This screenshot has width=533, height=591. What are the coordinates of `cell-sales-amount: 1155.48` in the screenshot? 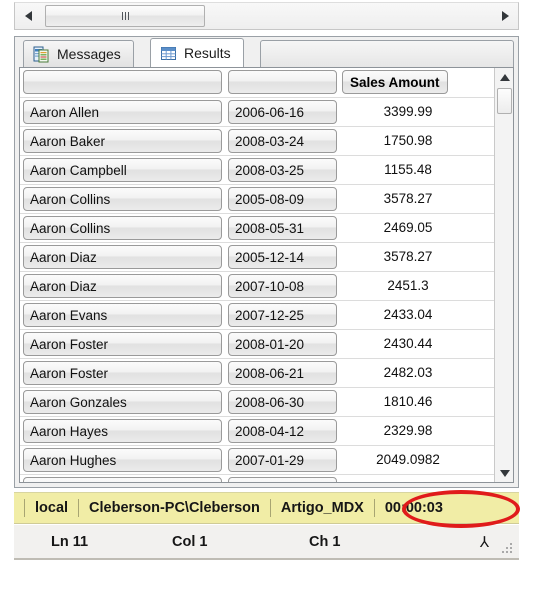 It's located at (417, 170).